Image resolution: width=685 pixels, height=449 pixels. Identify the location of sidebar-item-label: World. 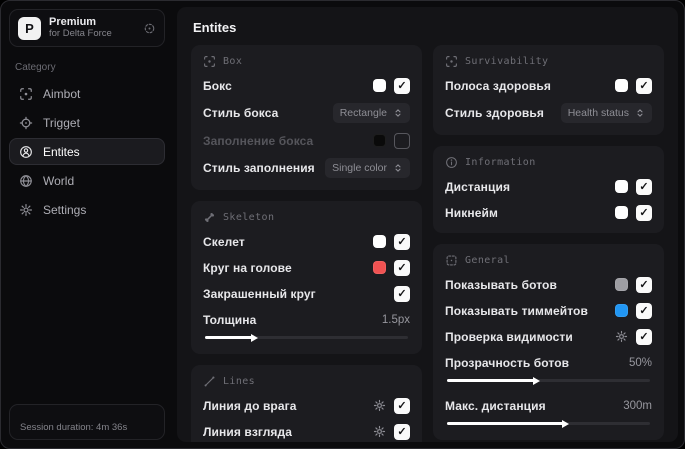
(59, 180).